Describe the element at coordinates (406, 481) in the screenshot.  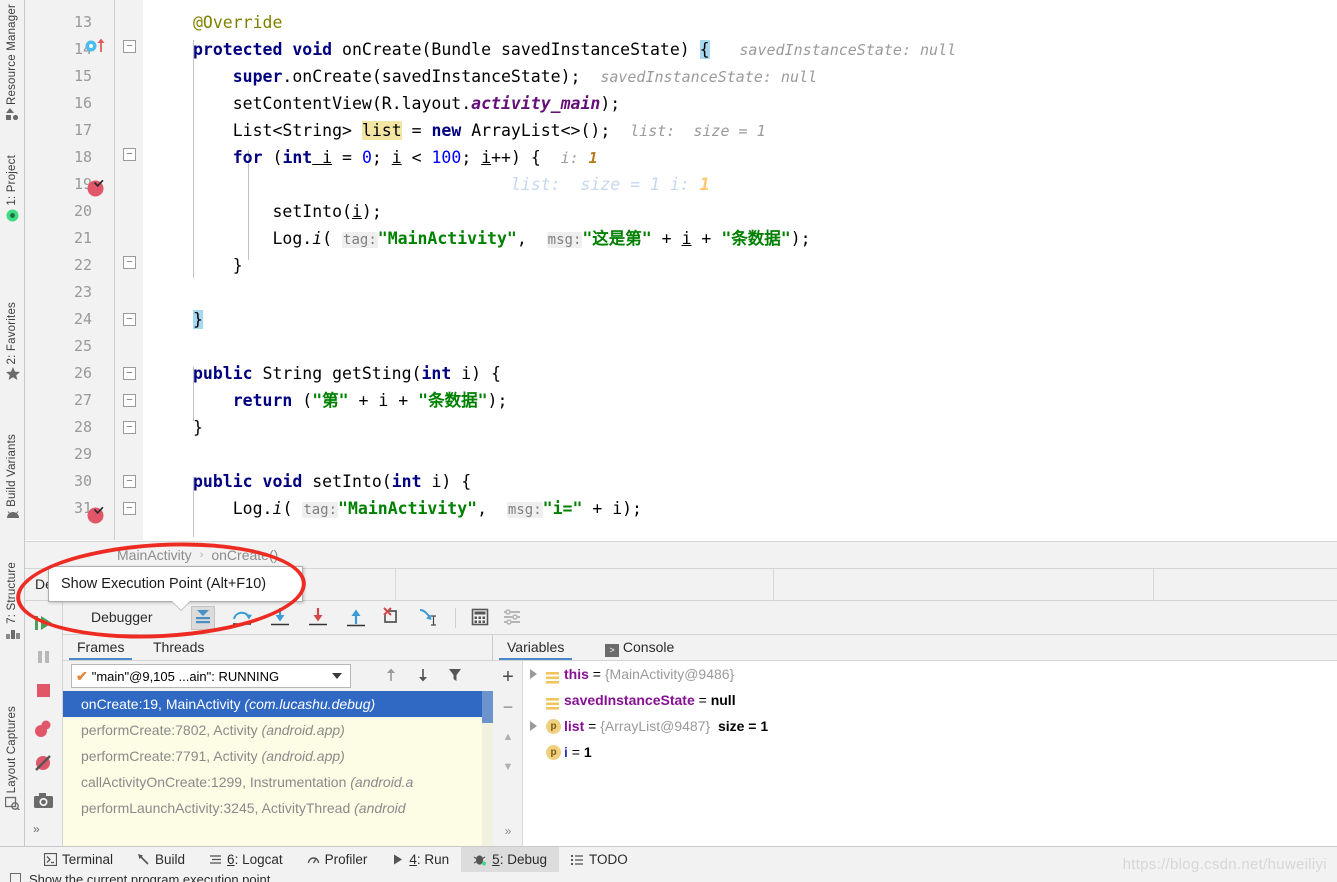
I see `code-token-kw: int` at that location.